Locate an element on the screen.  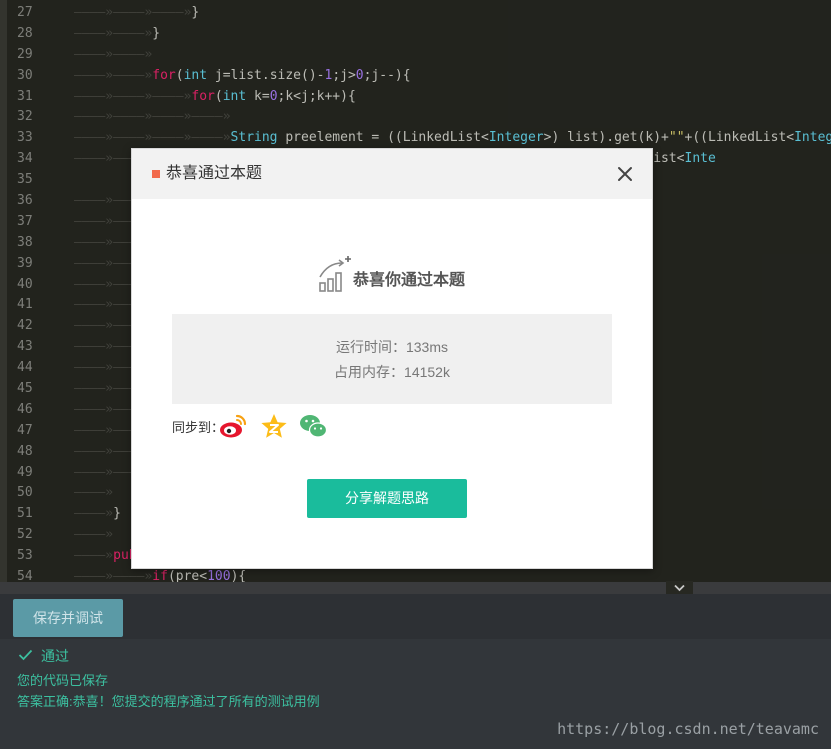
weibo-icon is located at coordinates (233, 426).